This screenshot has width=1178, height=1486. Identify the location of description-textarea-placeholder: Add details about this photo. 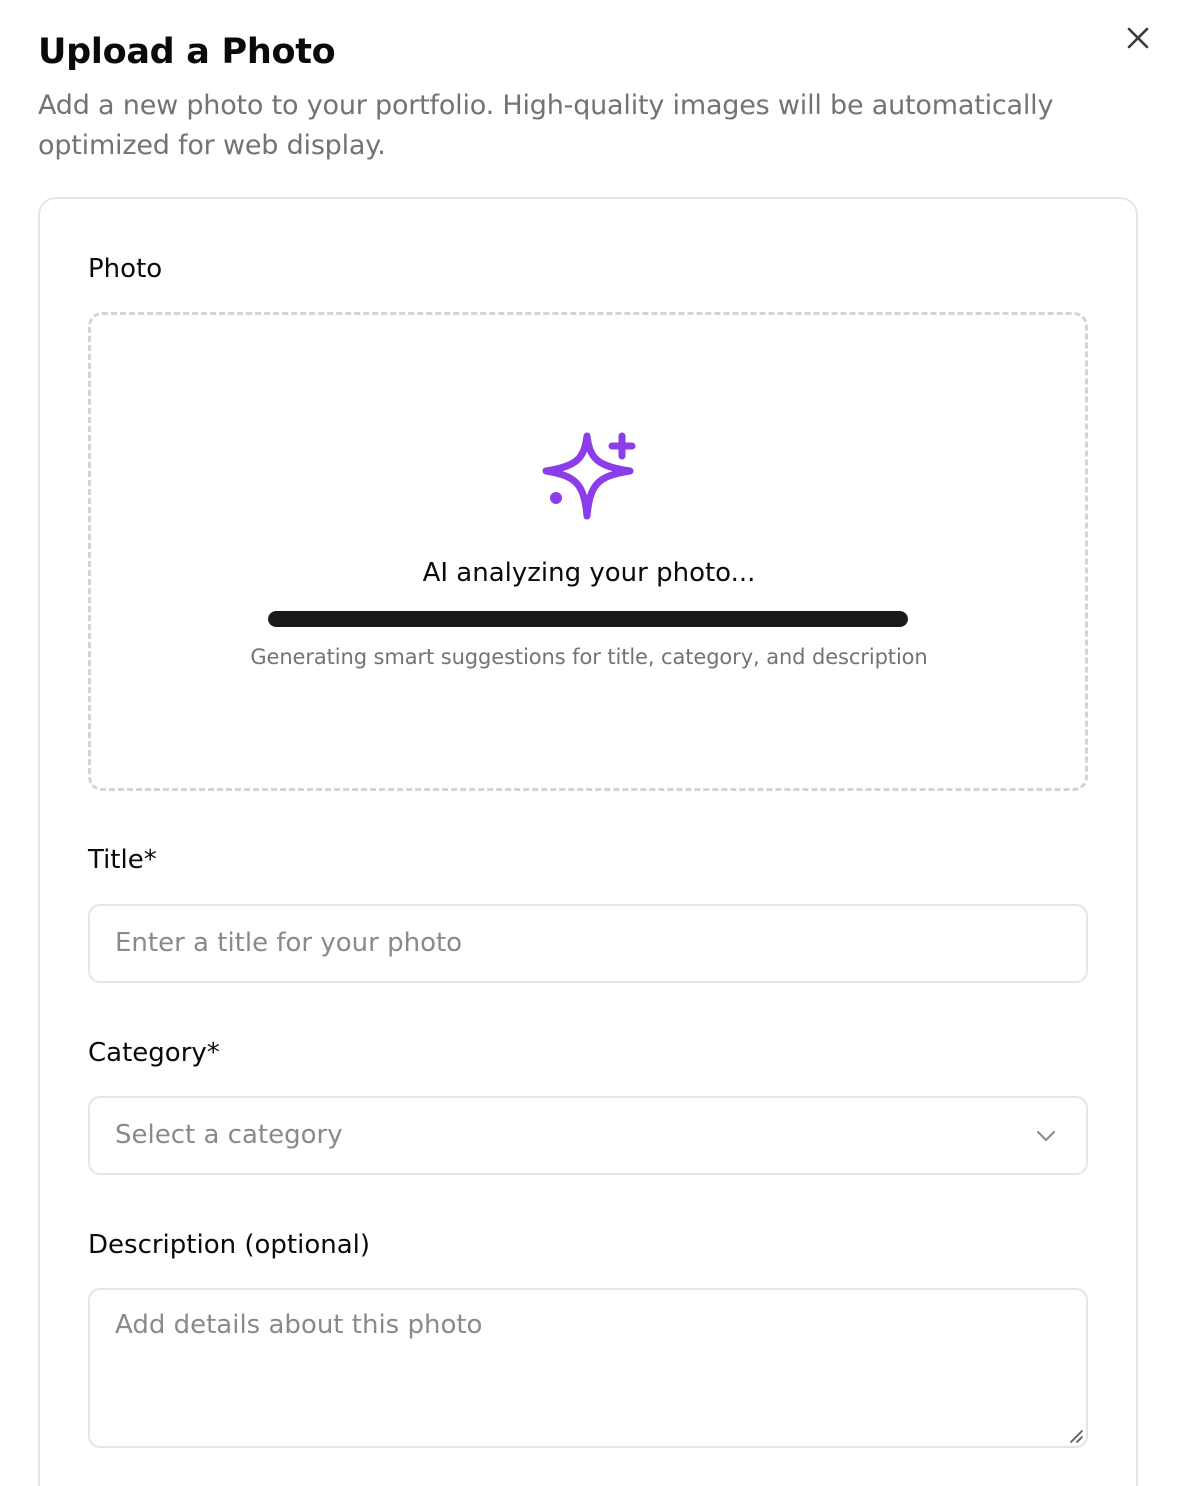
(299, 1325).